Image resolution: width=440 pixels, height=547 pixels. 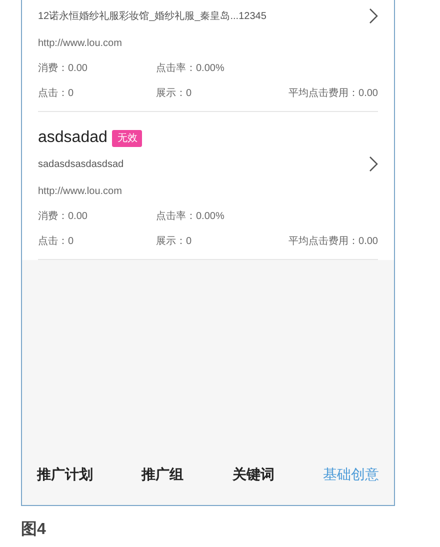 I want to click on ad-description: sadasdsasdasdsad, so click(x=81, y=165).